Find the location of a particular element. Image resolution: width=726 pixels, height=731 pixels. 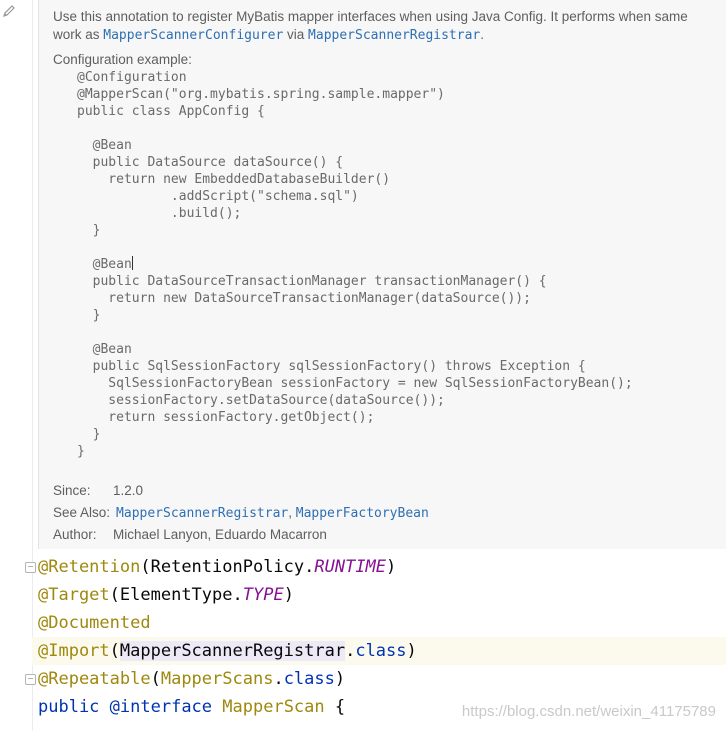

link-mapper-scanner-registrar: MapperScannerRegistrar is located at coordinates (394, 35).